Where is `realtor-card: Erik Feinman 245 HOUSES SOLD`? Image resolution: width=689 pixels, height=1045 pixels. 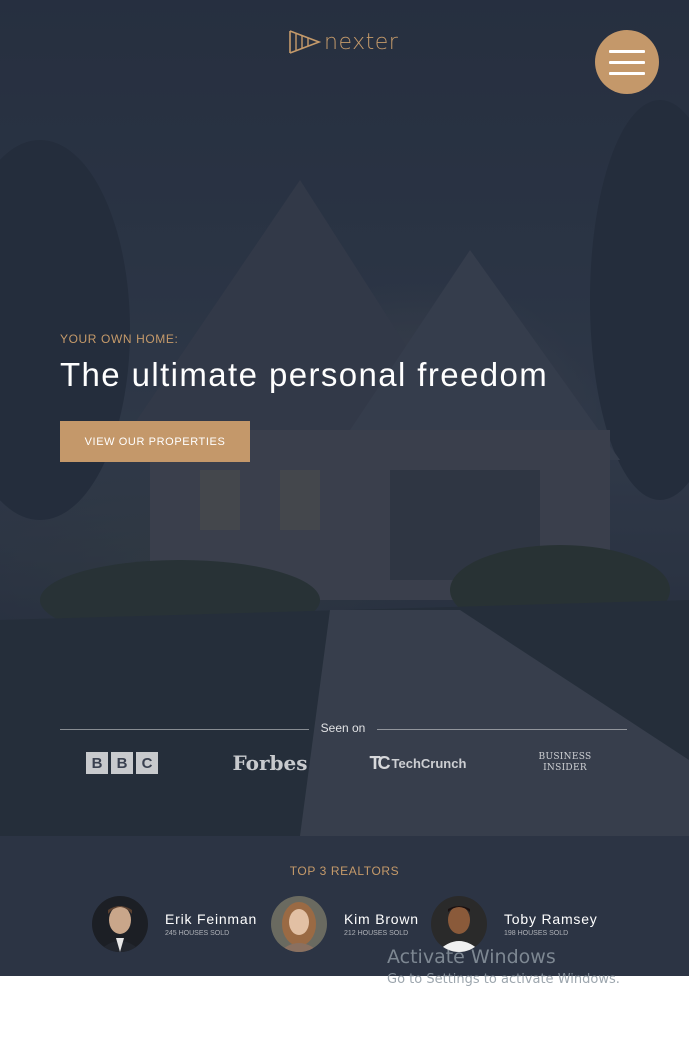
realtor-card: Erik Feinman 245 HOUSES SOLD is located at coordinates (174, 924).